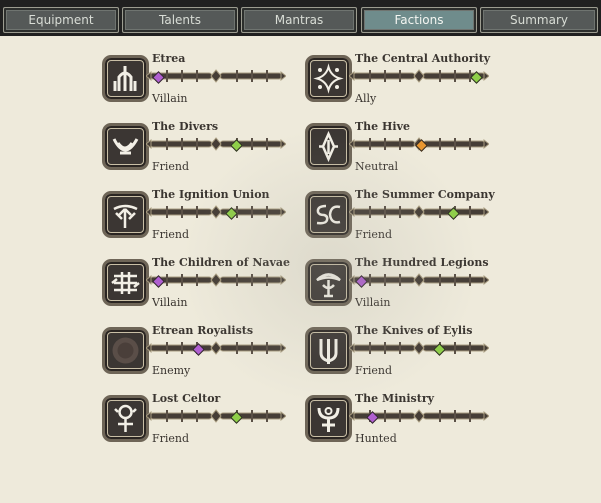  Describe the element at coordinates (328, 350) in the screenshot. I see `knives-of-eylis-emblem-icon` at that location.